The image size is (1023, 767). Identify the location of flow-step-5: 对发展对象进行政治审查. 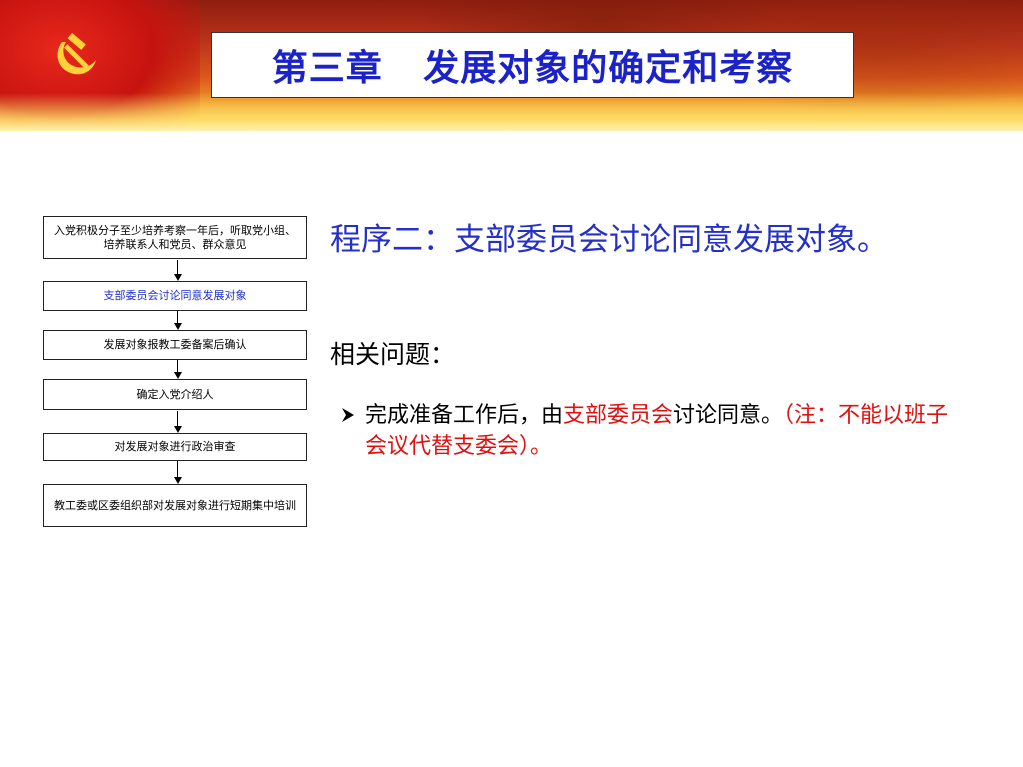
(175, 447).